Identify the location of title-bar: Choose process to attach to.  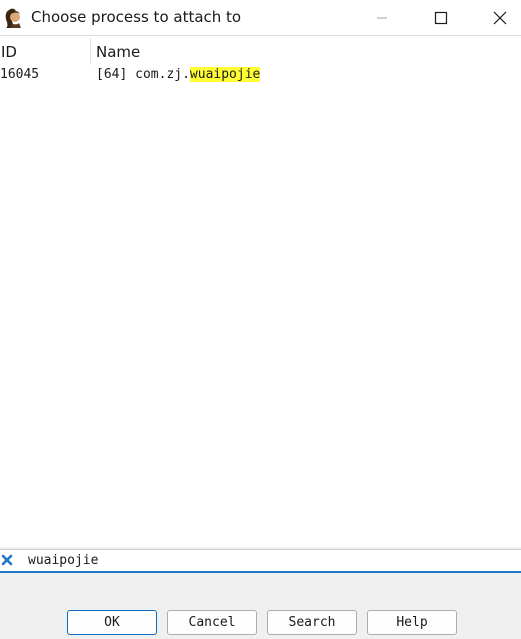
(260, 18).